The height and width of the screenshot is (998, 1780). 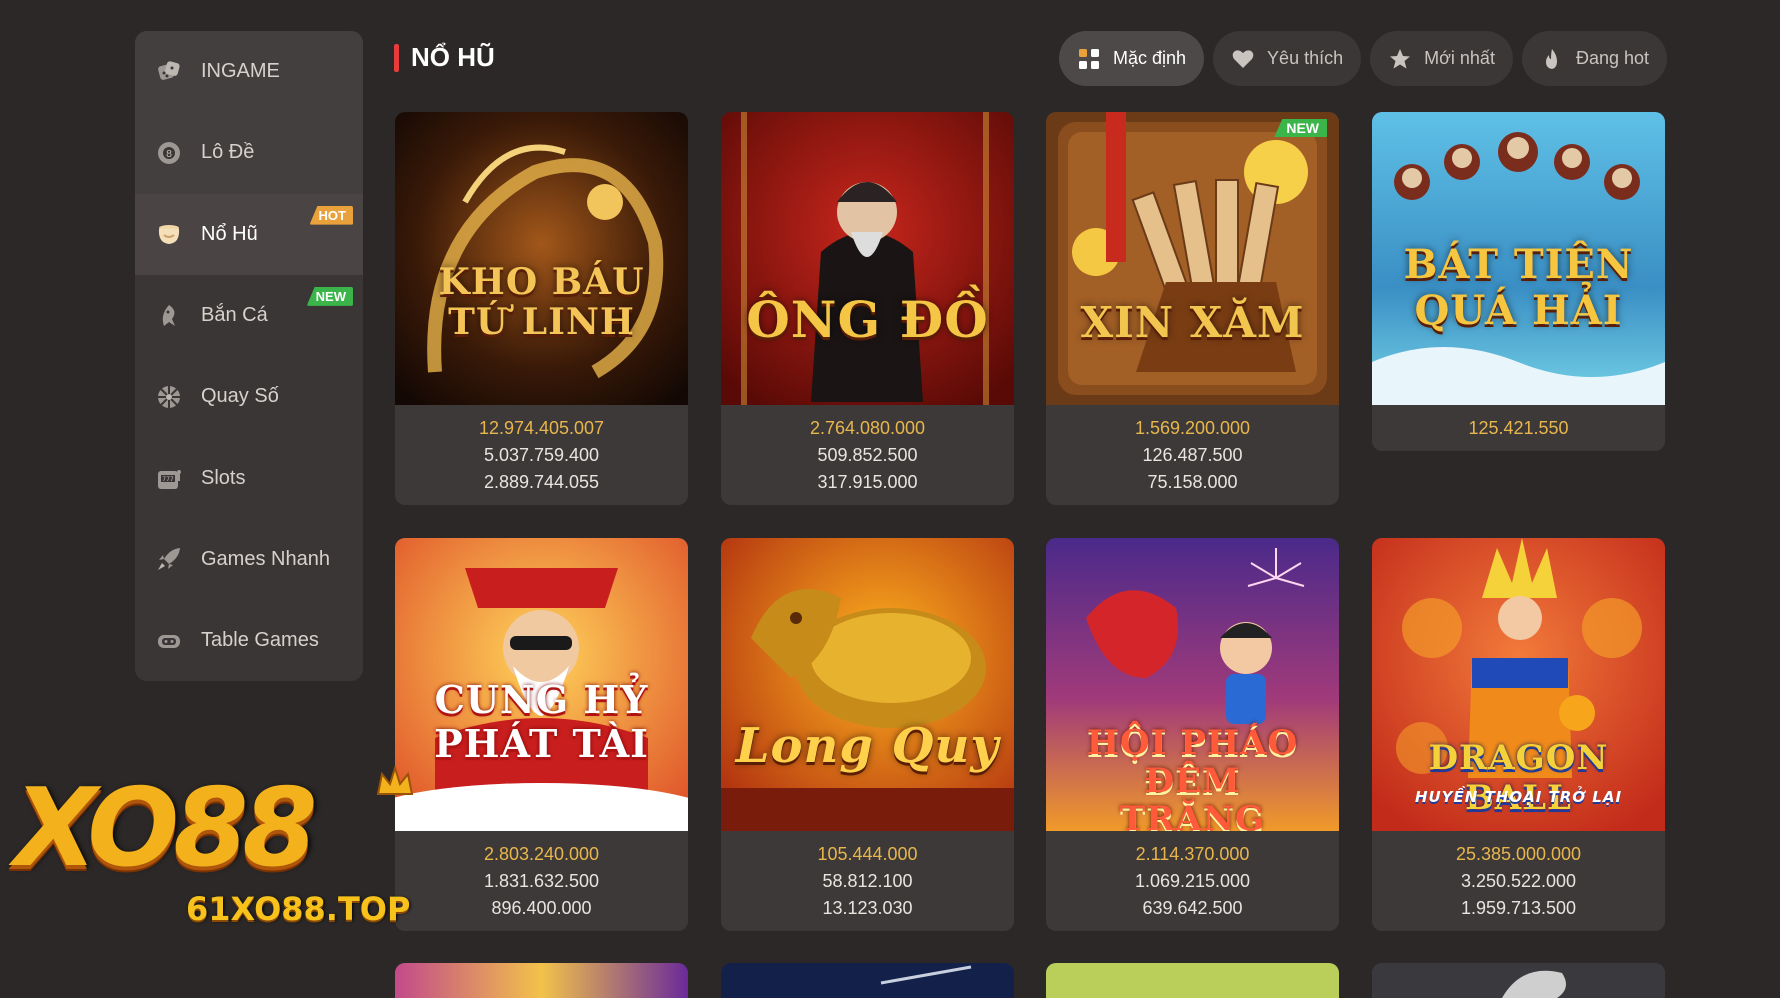 I want to click on filter-label: Yêu thích, so click(x=1305, y=58).